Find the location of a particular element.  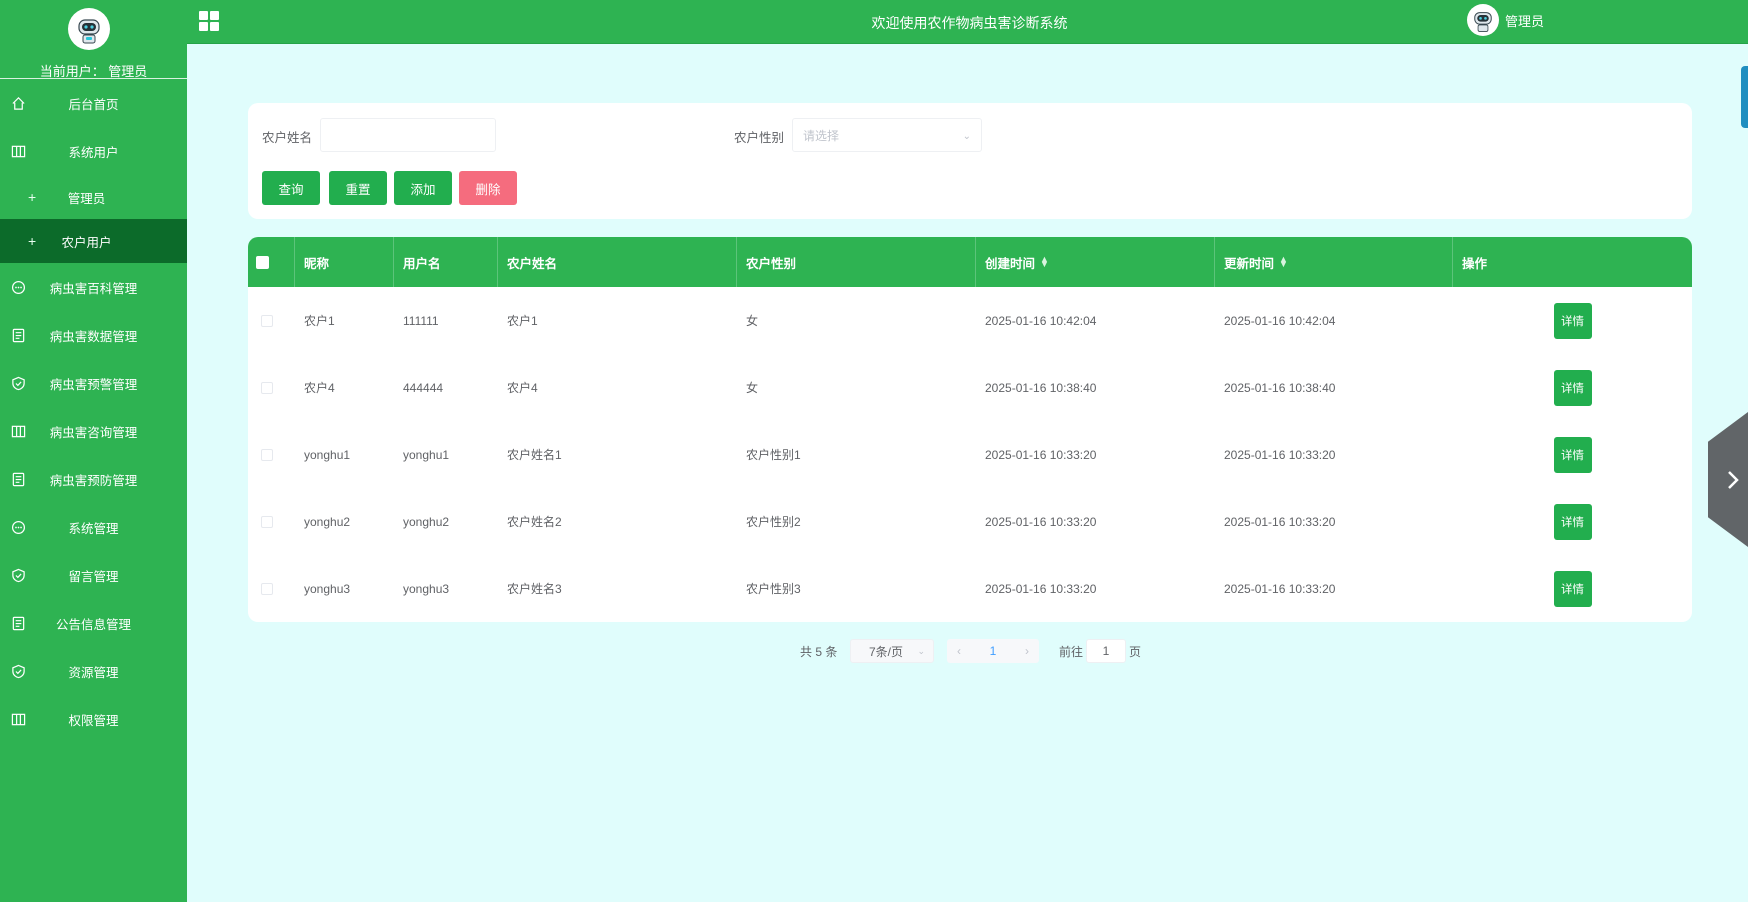

sidebar-item: 病虫害预警管理 is located at coordinates (93, 383).